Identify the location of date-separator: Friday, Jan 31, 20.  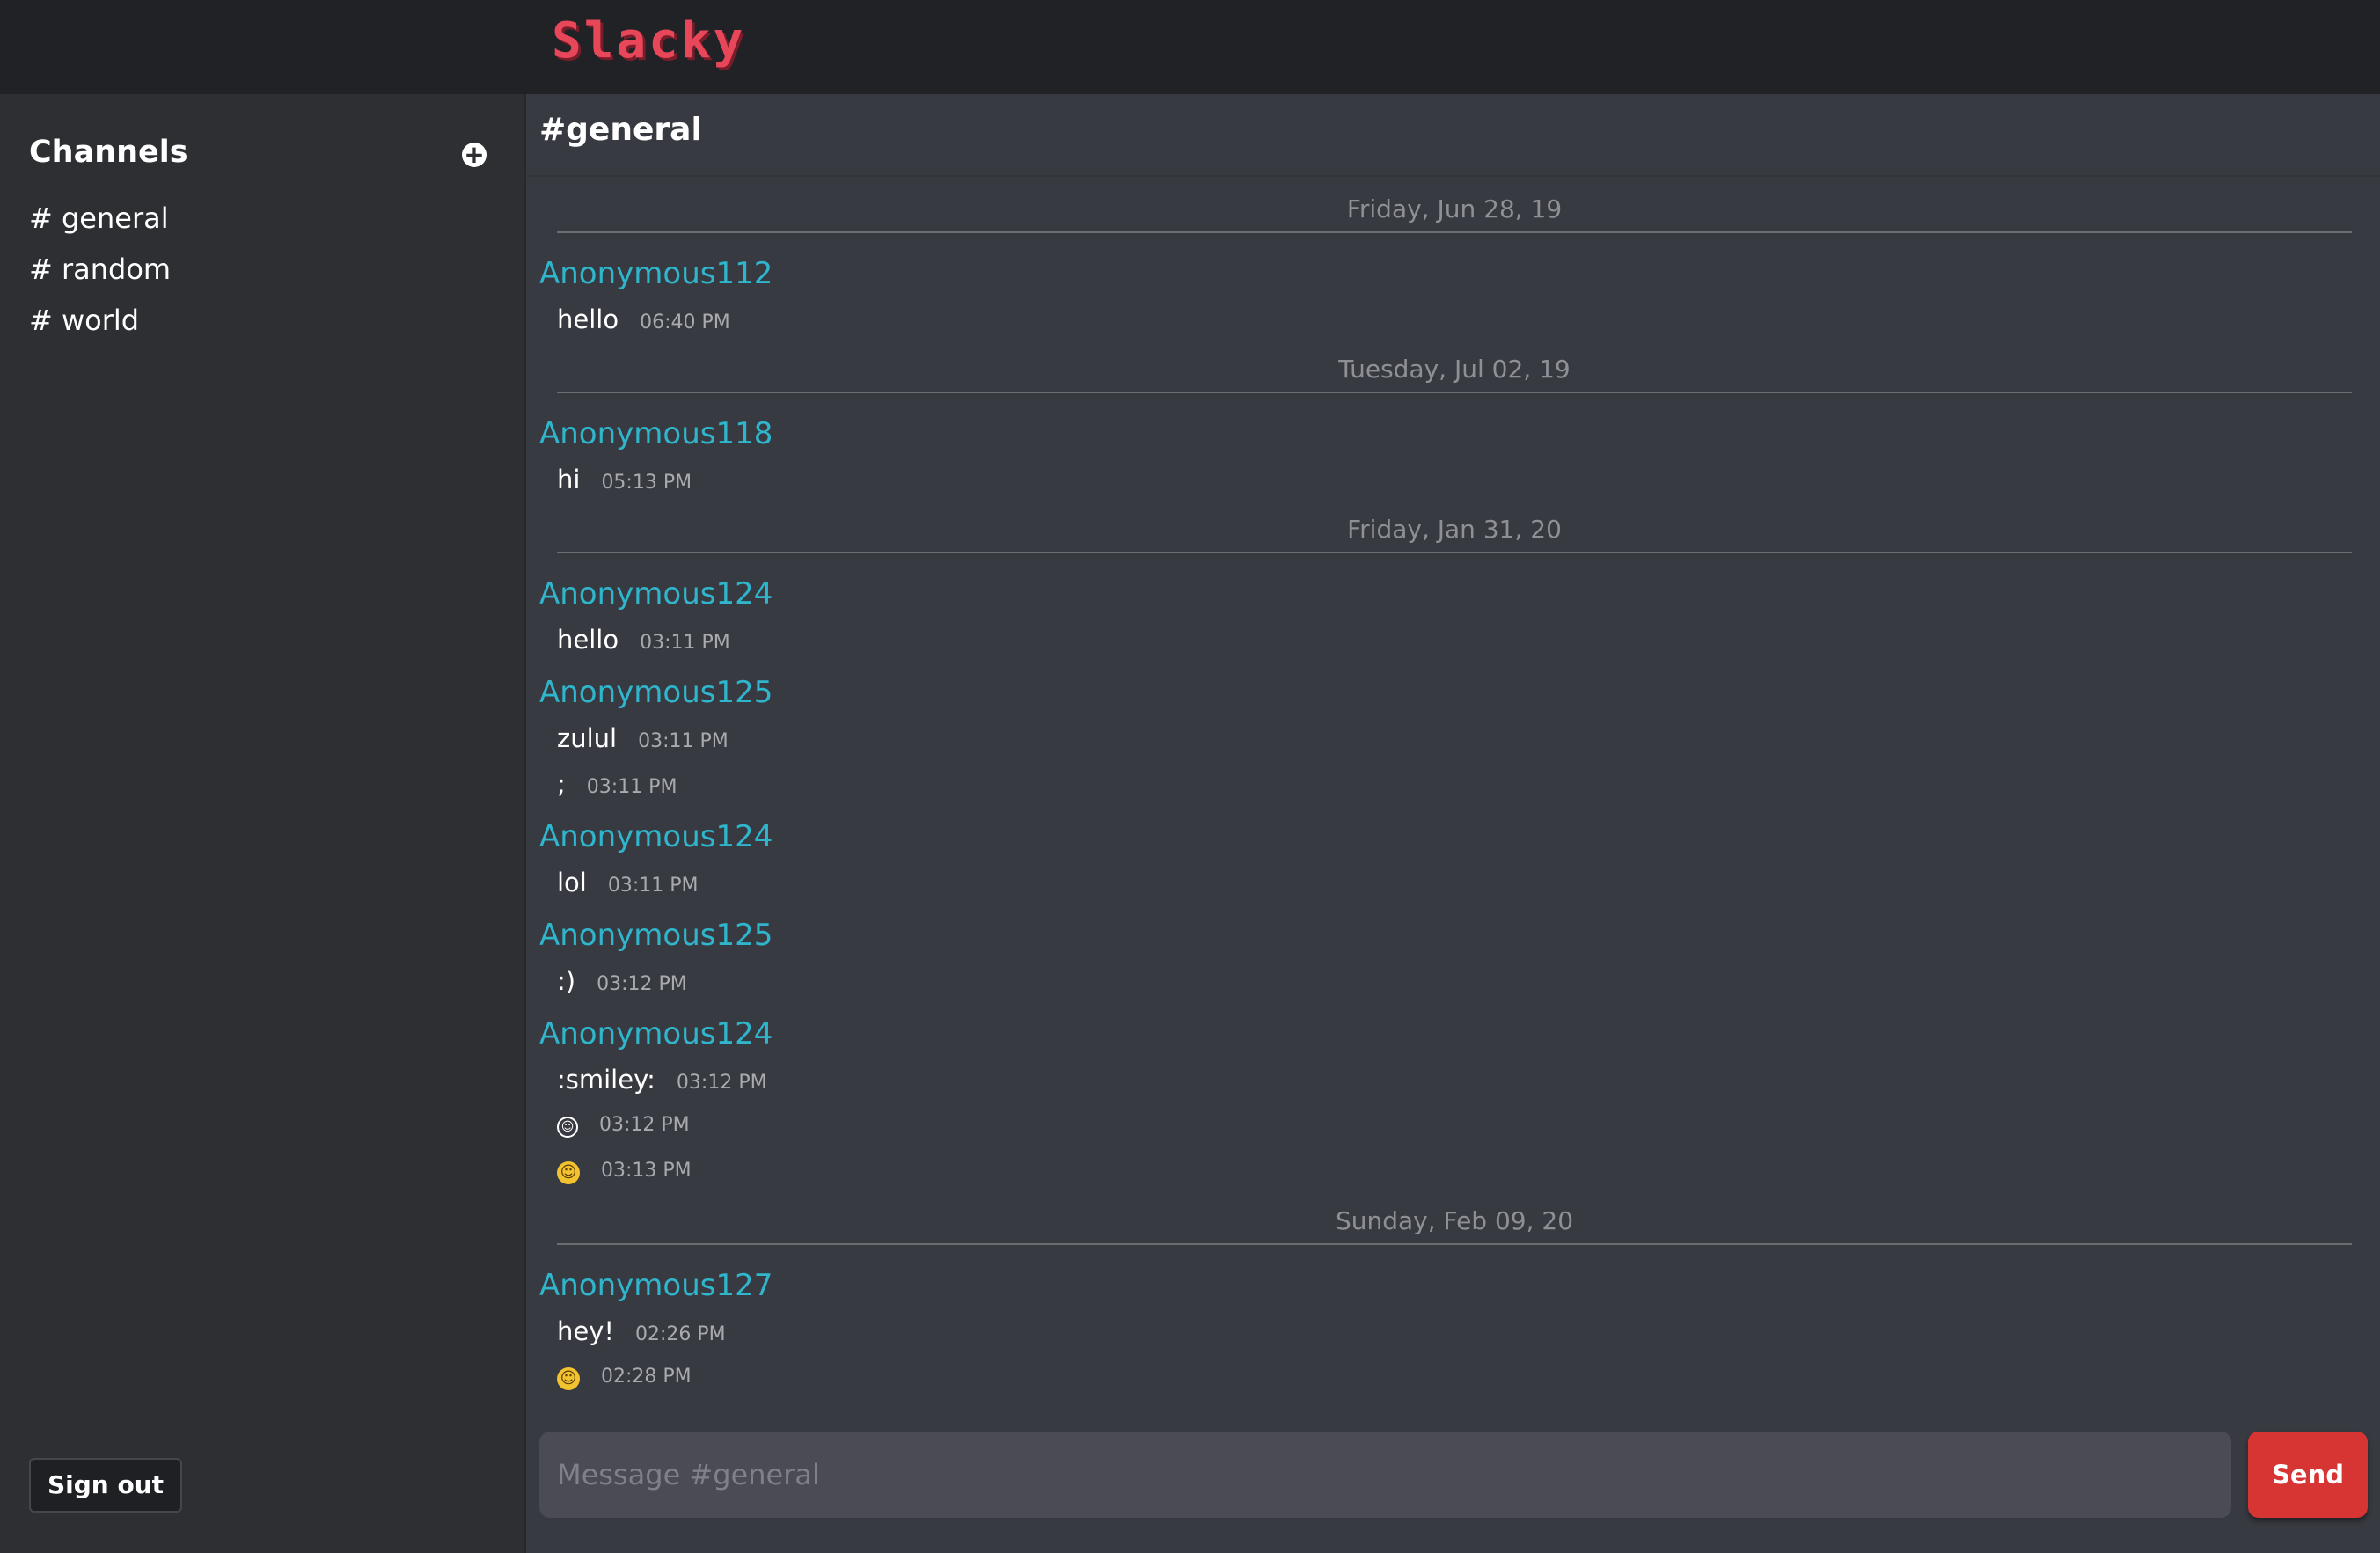
(1445, 533).